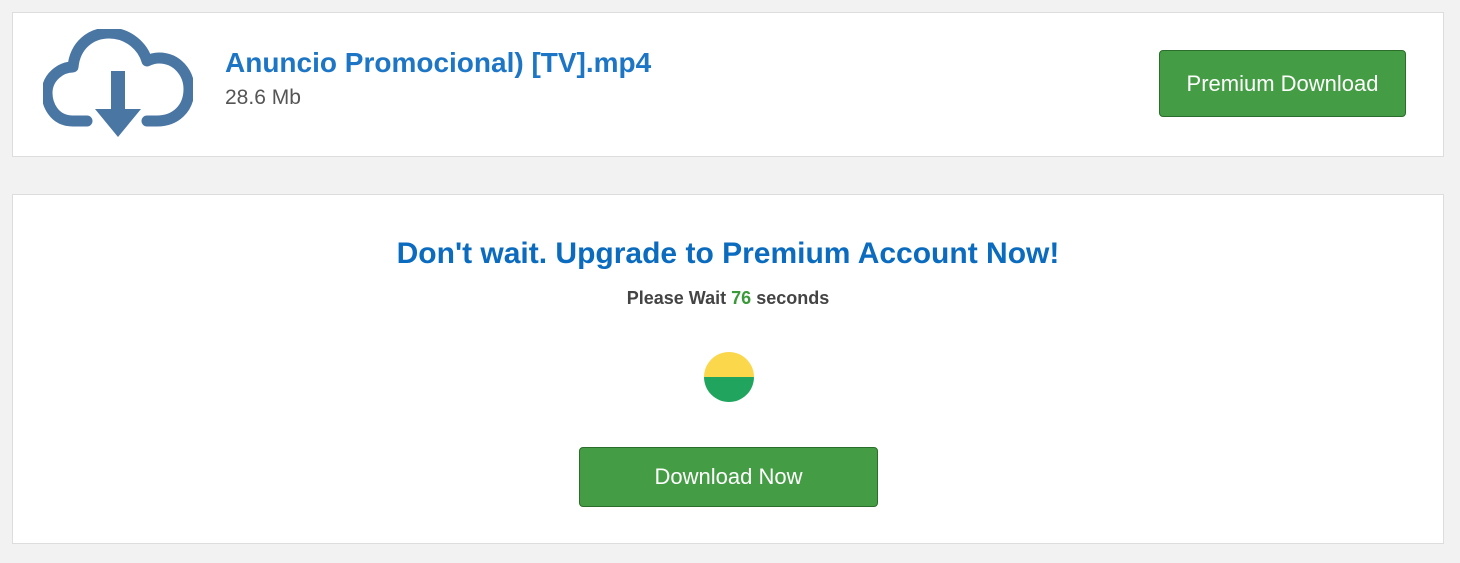  Describe the element at coordinates (263, 97) in the screenshot. I see `file-size: 28.6 Mb` at that location.